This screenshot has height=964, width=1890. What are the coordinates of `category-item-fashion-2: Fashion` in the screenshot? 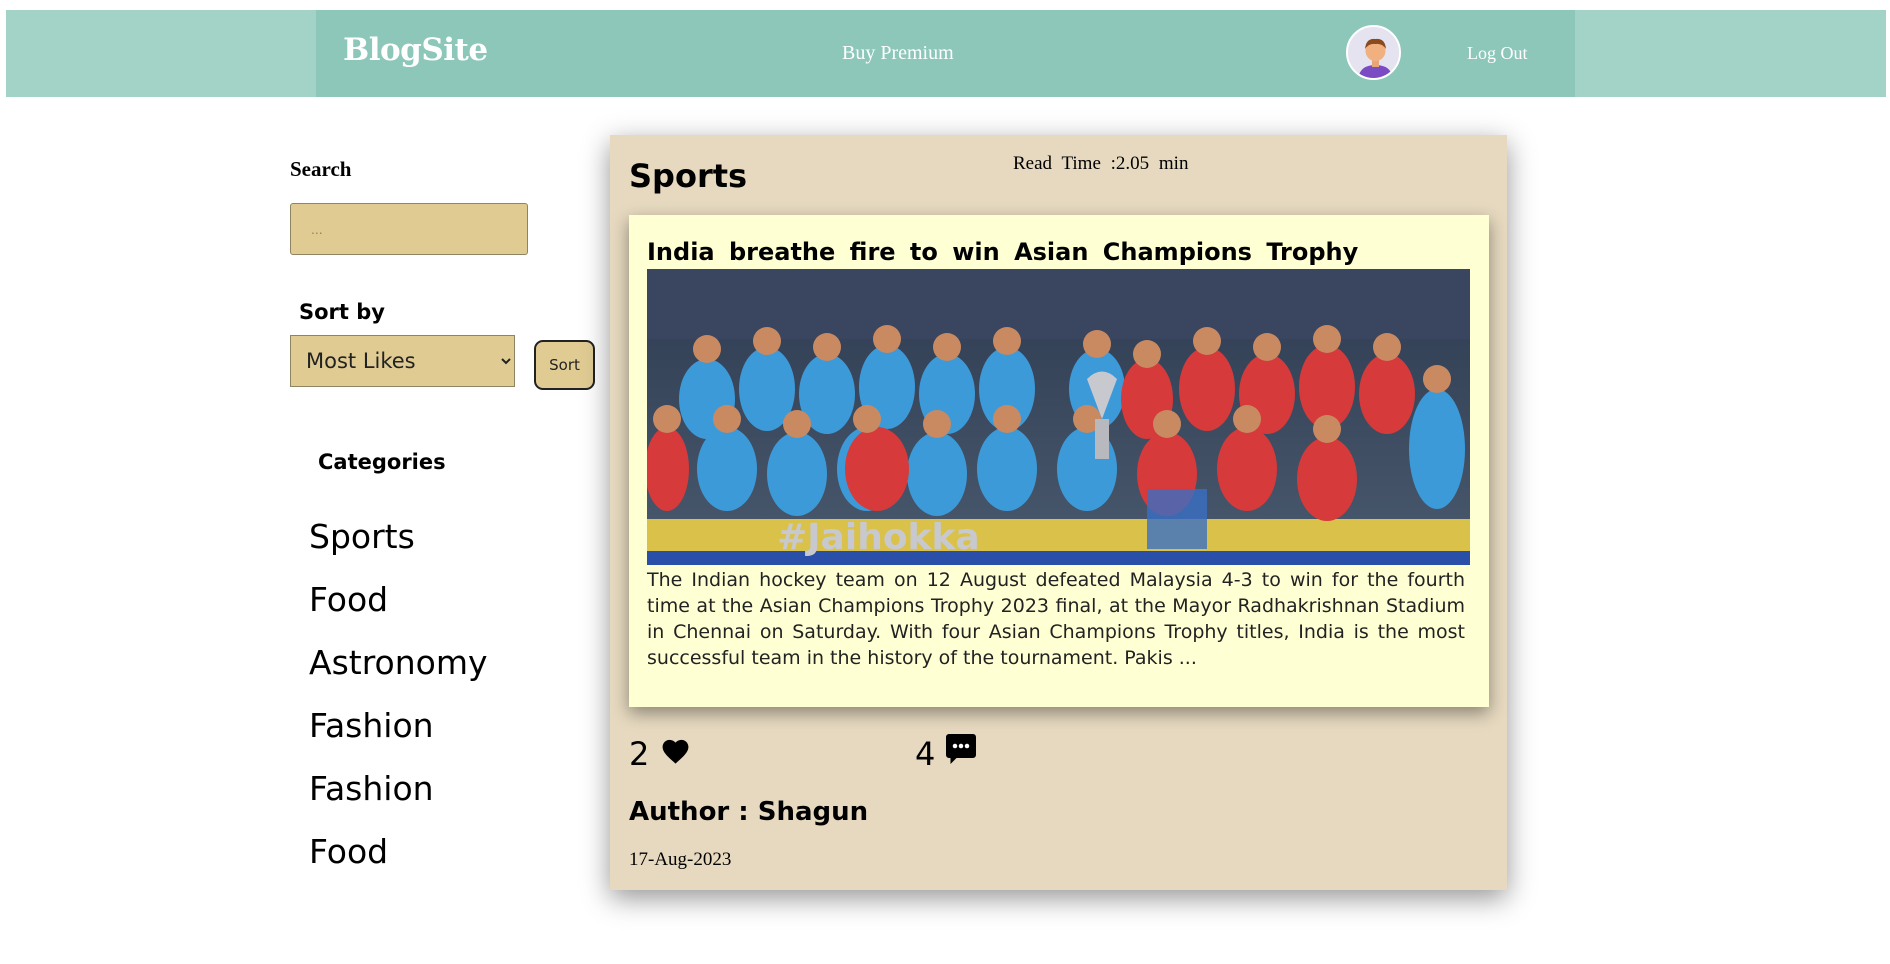 It's located at (398, 788).